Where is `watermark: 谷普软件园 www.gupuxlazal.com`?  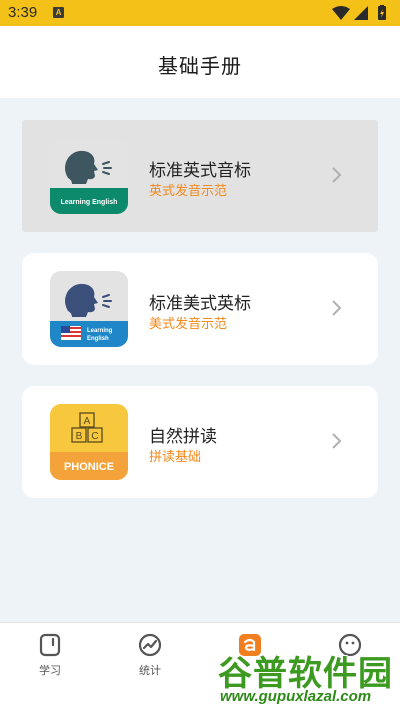 watermark: 谷普软件园 www.gupuxlazal.com is located at coordinates (308, 677).